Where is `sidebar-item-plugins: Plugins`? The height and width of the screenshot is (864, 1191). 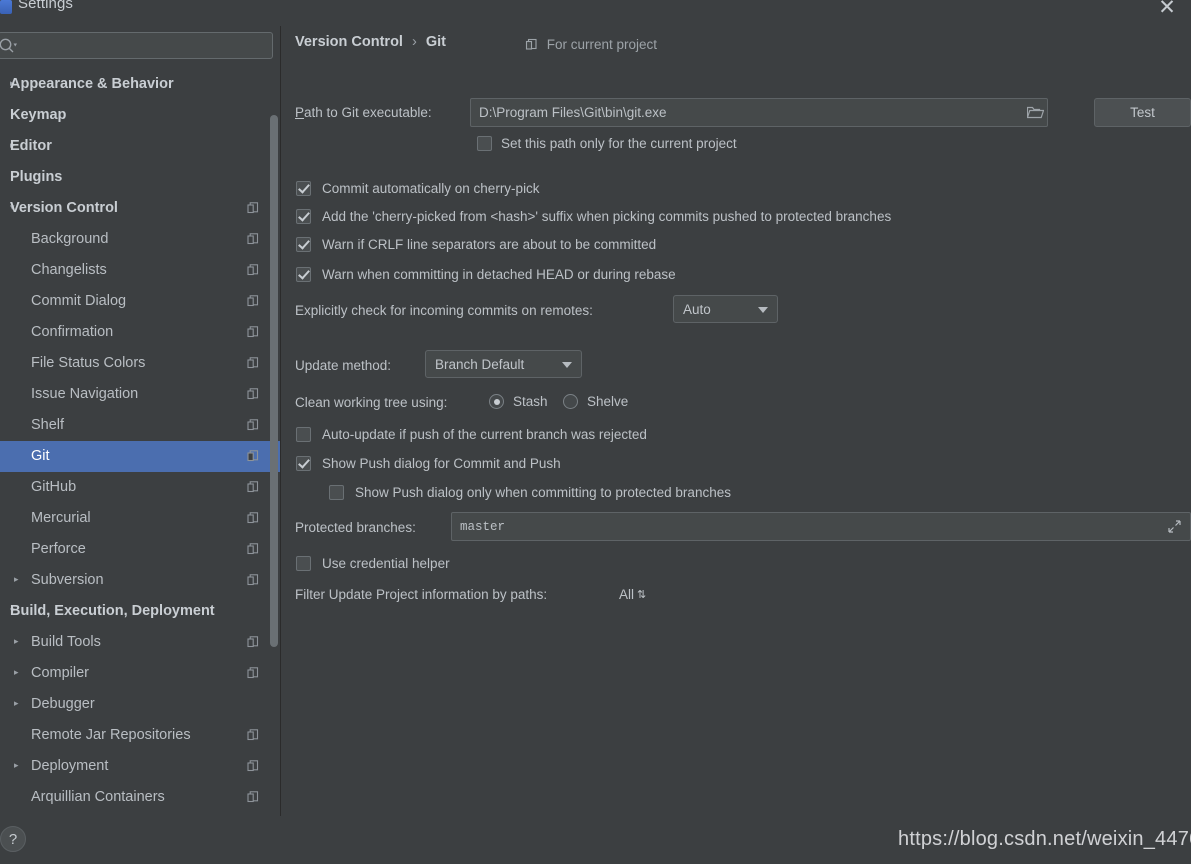
sidebar-item-plugins: Plugins is located at coordinates (140, 177).